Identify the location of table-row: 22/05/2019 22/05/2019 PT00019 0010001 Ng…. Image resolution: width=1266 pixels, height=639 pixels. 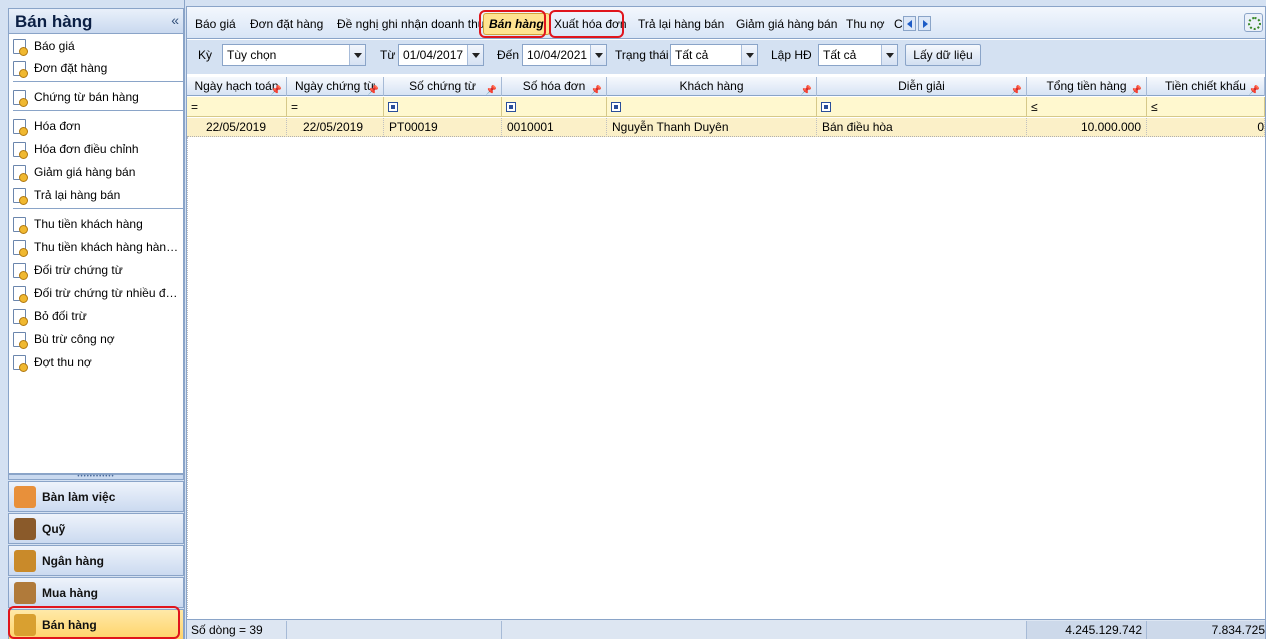
(726, 127).